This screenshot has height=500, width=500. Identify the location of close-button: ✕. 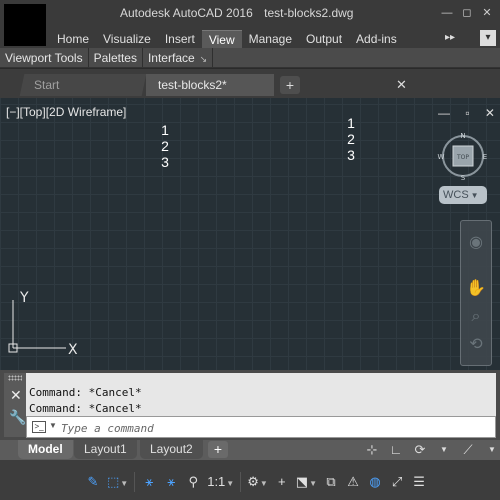
(487, 13).